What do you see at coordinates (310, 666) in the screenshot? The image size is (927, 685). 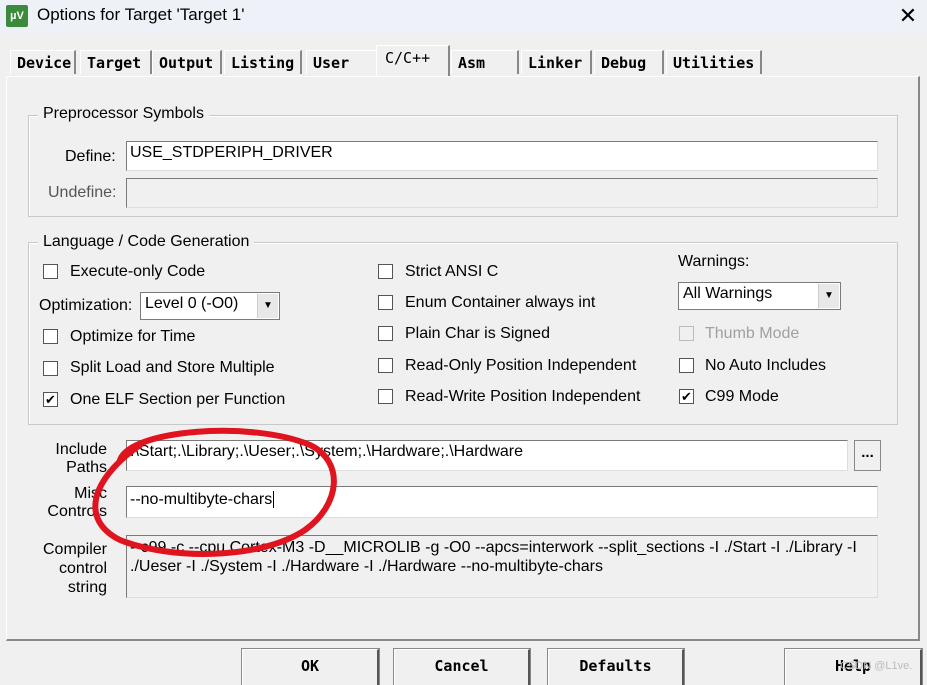 I see `ok-button: OK` at bounding box center [310, 666].